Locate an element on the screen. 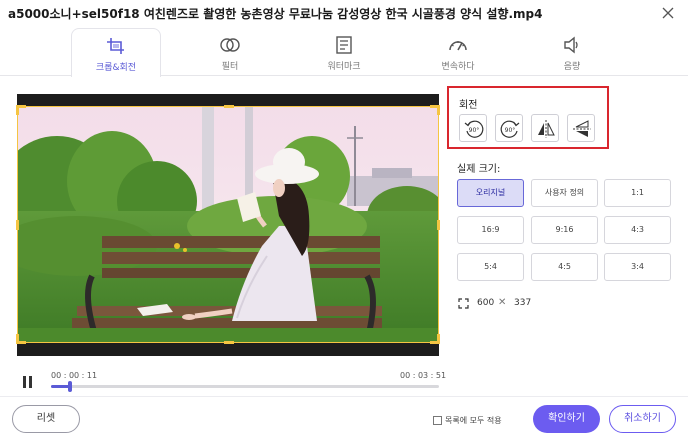  tab-filter: 필터 is located at coordinates (230, 52).